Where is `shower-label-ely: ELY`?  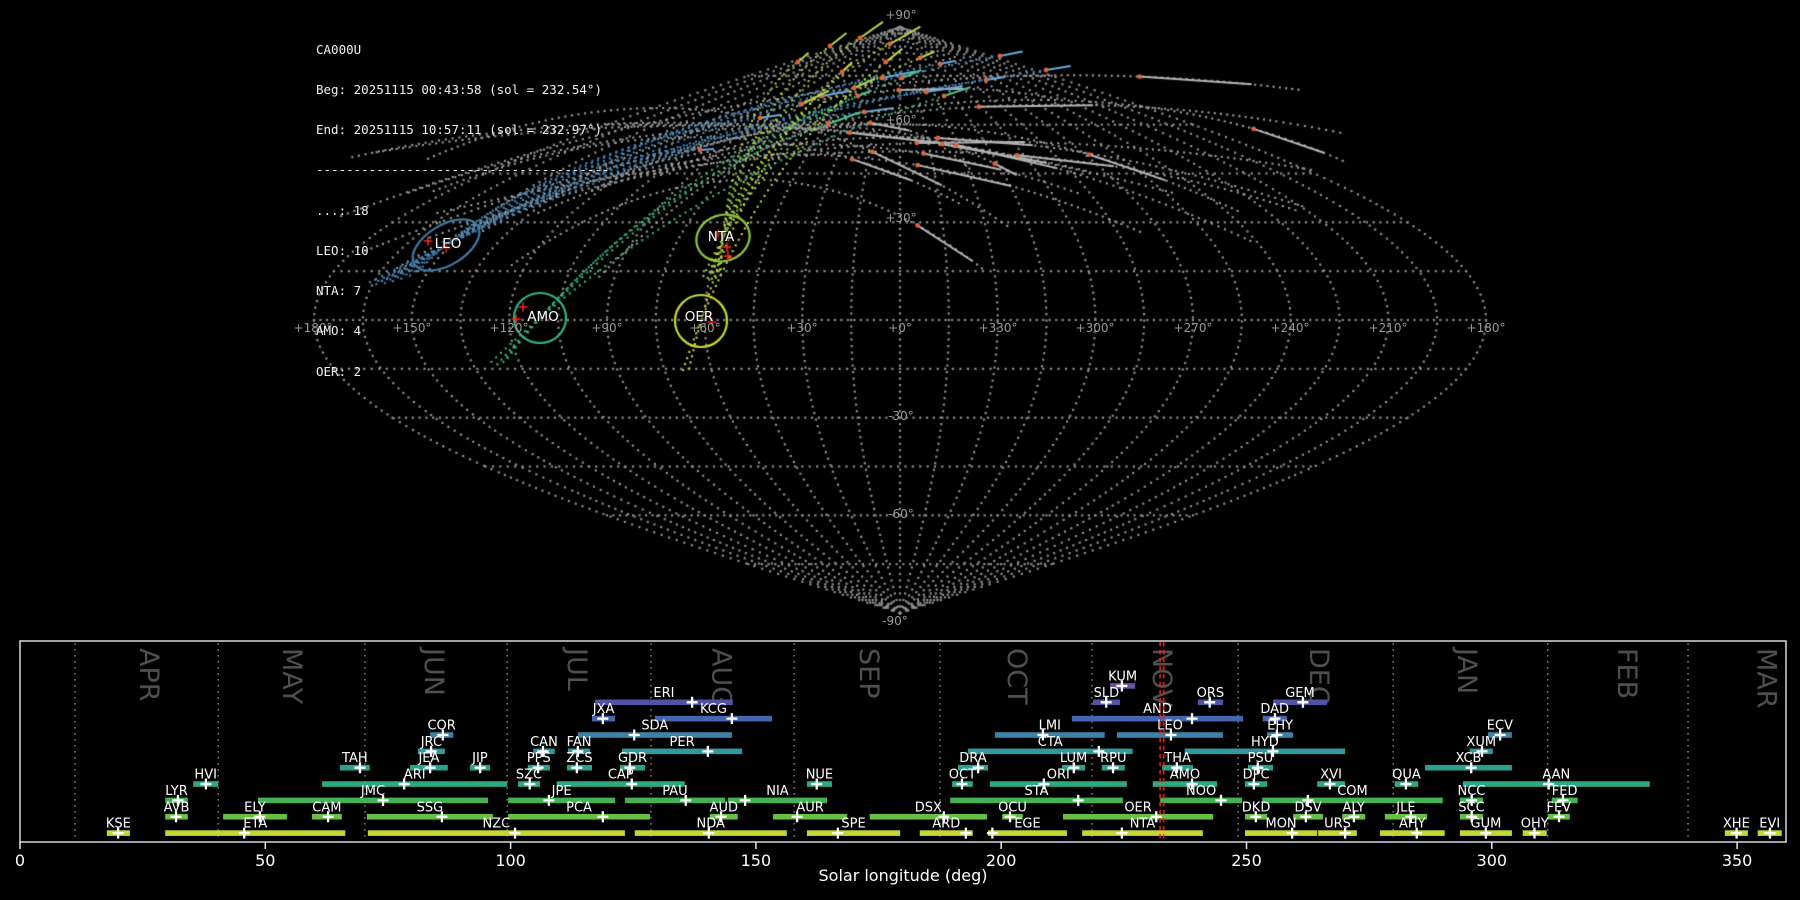
shower-label-ely: ELY is located at coordinates (255, 807).